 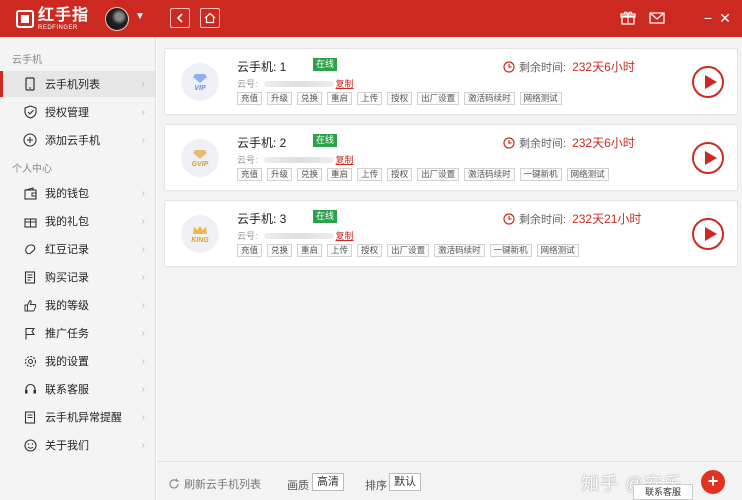 I want to click on add-button: +, so click(x=713, y=482).